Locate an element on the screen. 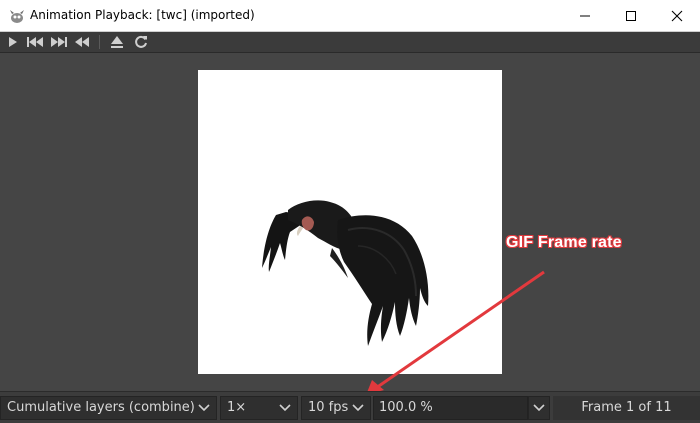 The width and height of the screenshot is (700, 423). skip-to-end-icon is located at coordinates (59, 42).